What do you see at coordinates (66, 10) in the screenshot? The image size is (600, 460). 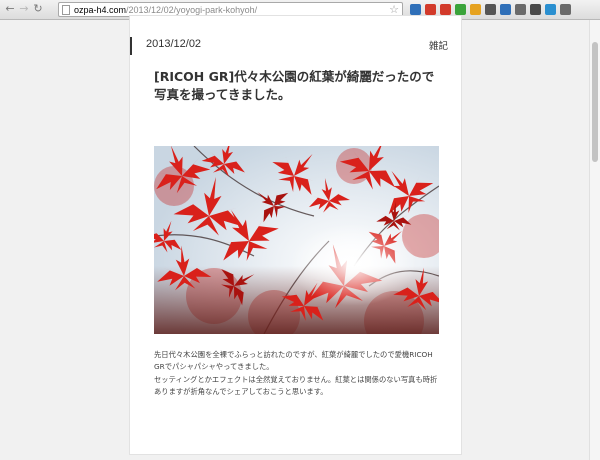 I see `page-icon` at bounding box center [66, 10].